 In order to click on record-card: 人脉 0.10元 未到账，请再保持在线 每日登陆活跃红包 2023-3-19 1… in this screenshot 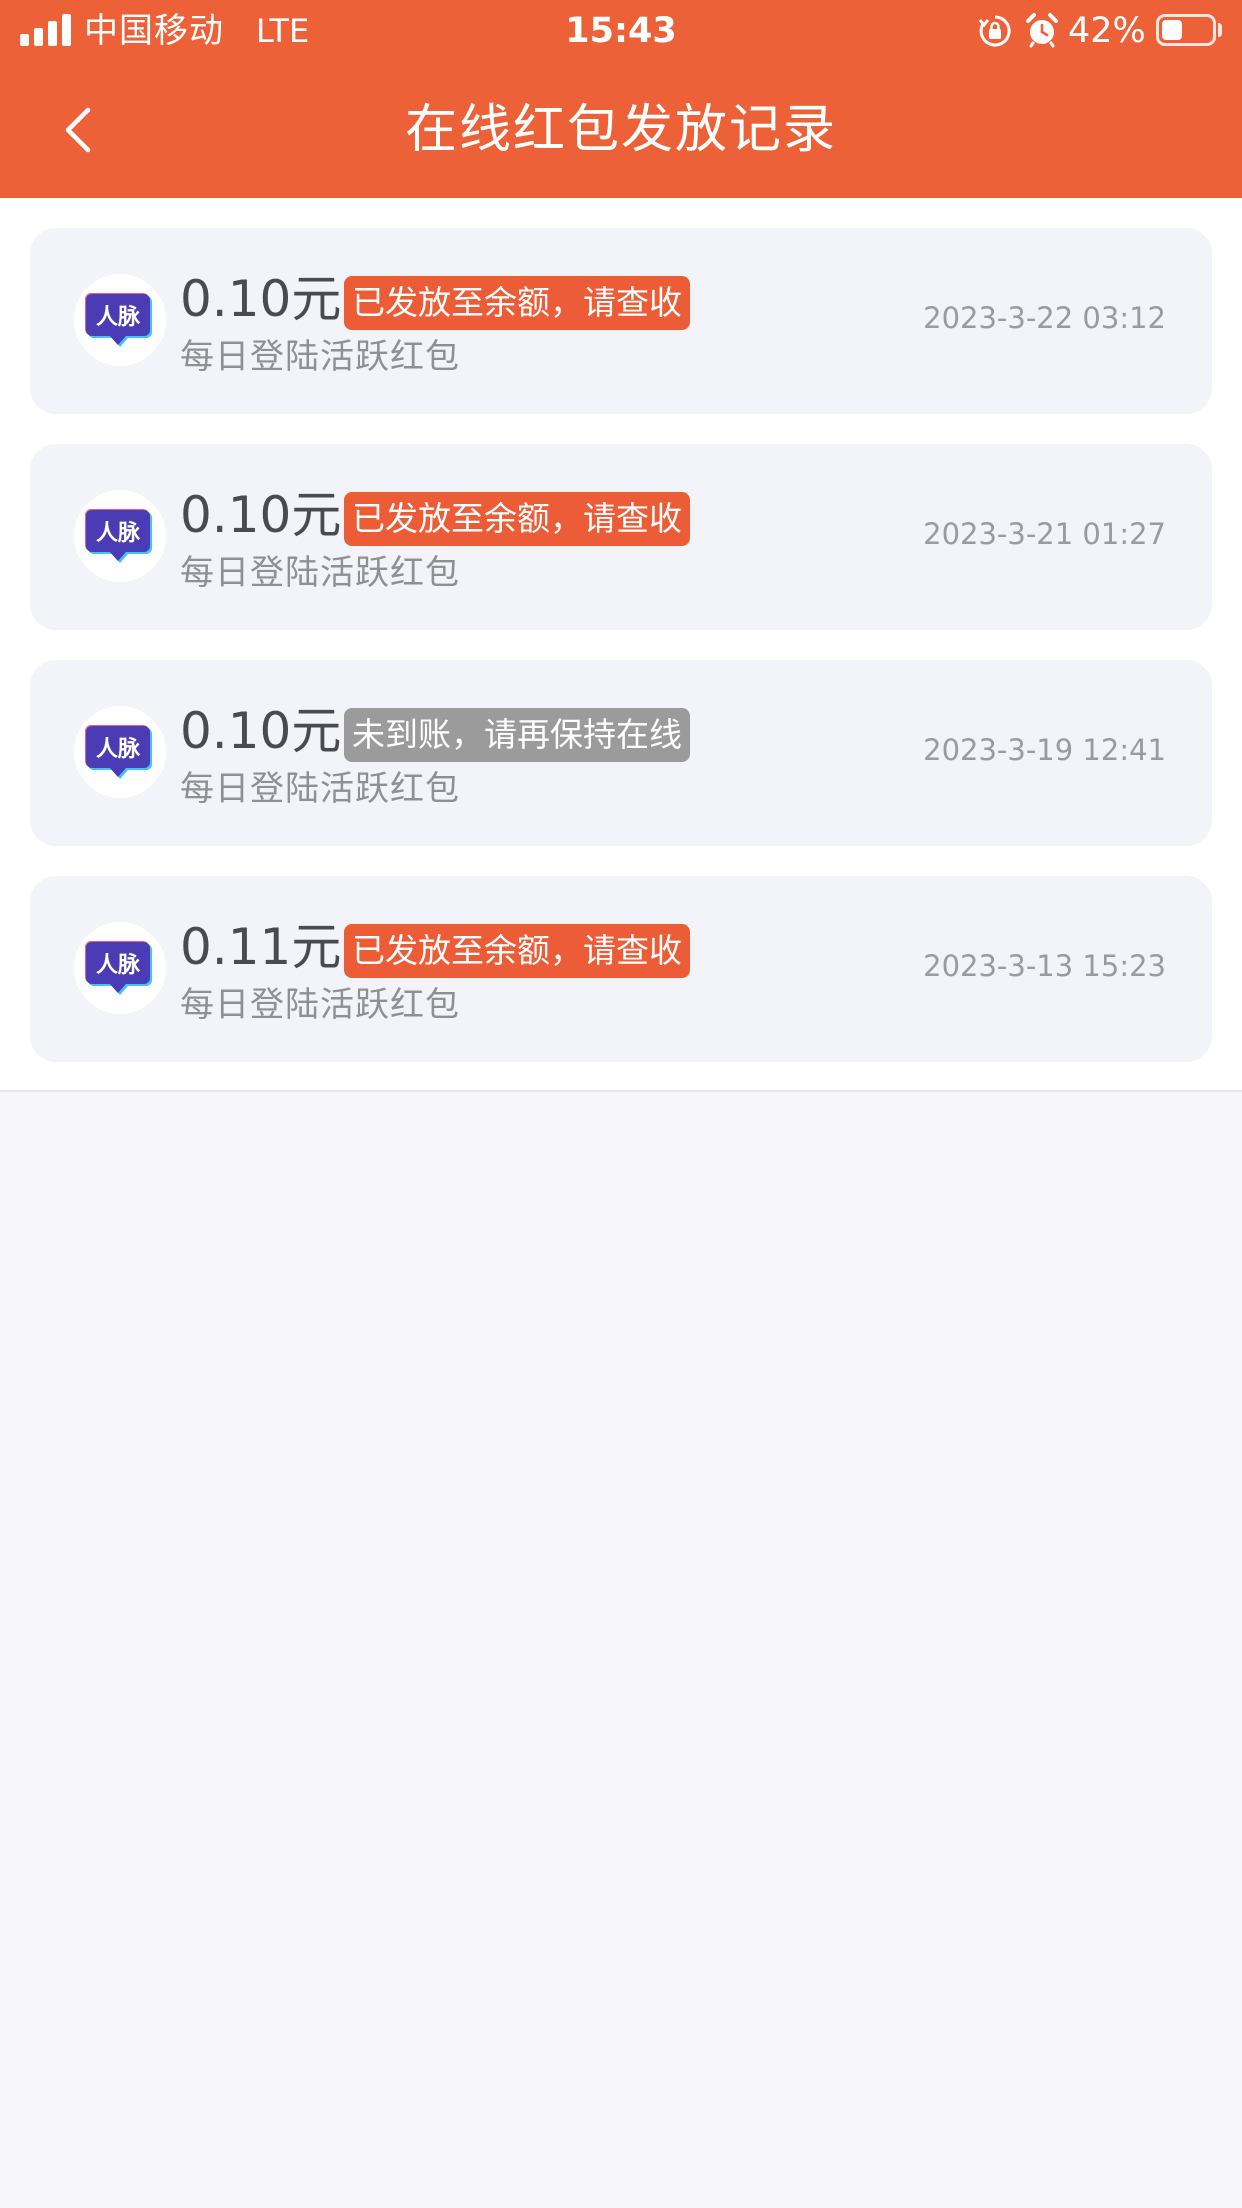, I will do `click(621, 753)`.